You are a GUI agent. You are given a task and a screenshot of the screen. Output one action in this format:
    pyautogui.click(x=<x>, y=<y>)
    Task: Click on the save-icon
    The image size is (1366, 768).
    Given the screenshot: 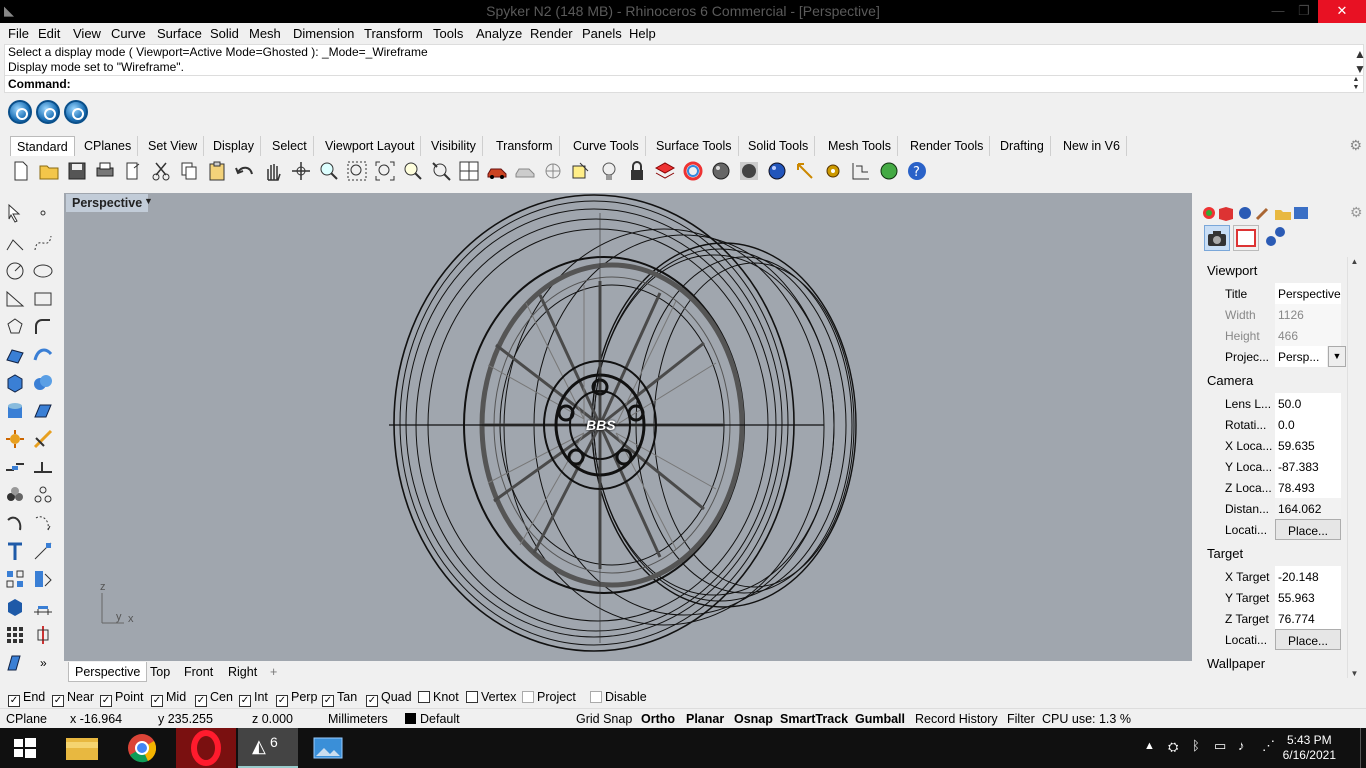 What is the action you would take?
    pyautogui.click(x=77, y=171)
    